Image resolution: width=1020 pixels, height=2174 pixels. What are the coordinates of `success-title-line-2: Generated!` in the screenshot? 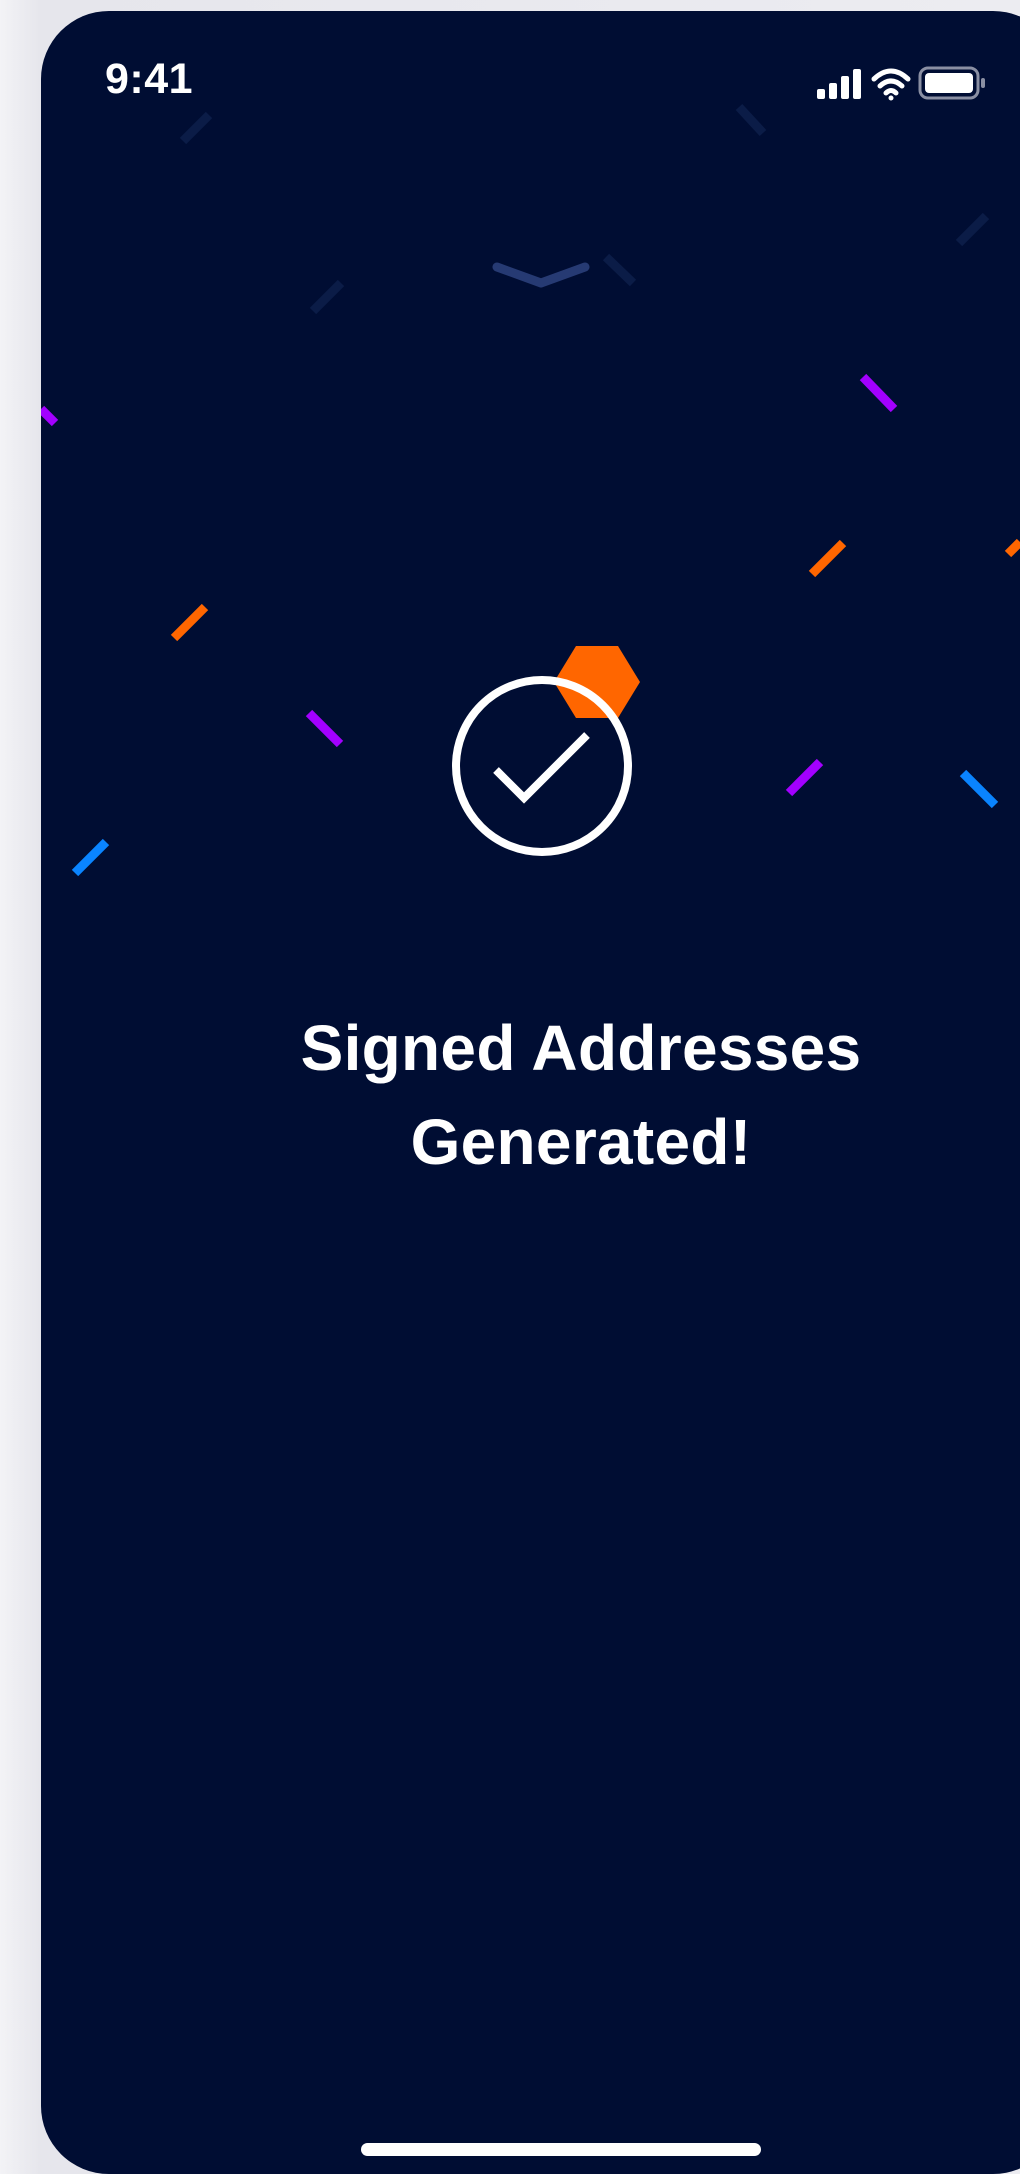 It's located at (581, 1142).